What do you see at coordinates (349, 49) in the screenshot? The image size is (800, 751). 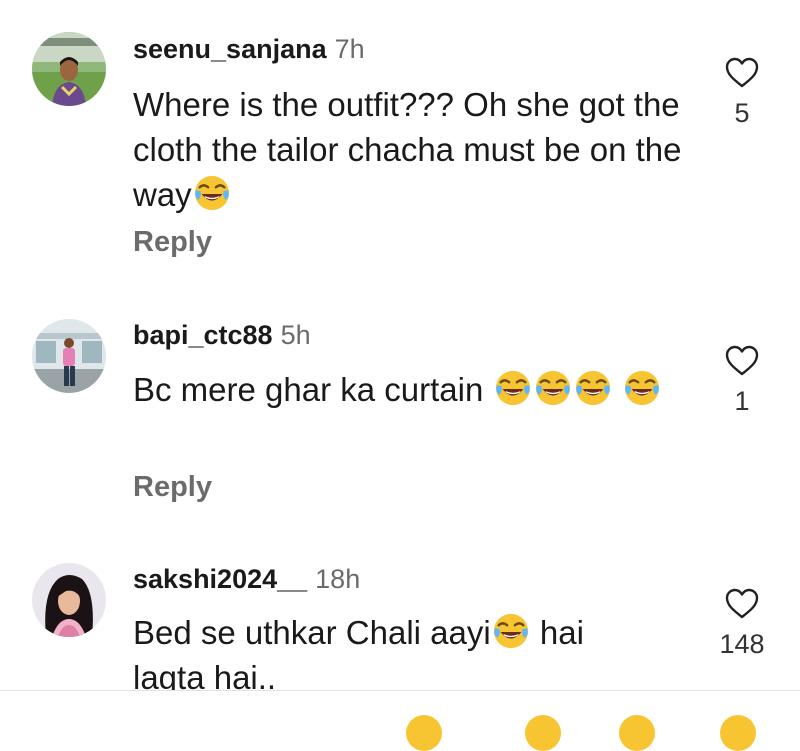 I see `timestamp: 7h` at bounding box center [349, 49].